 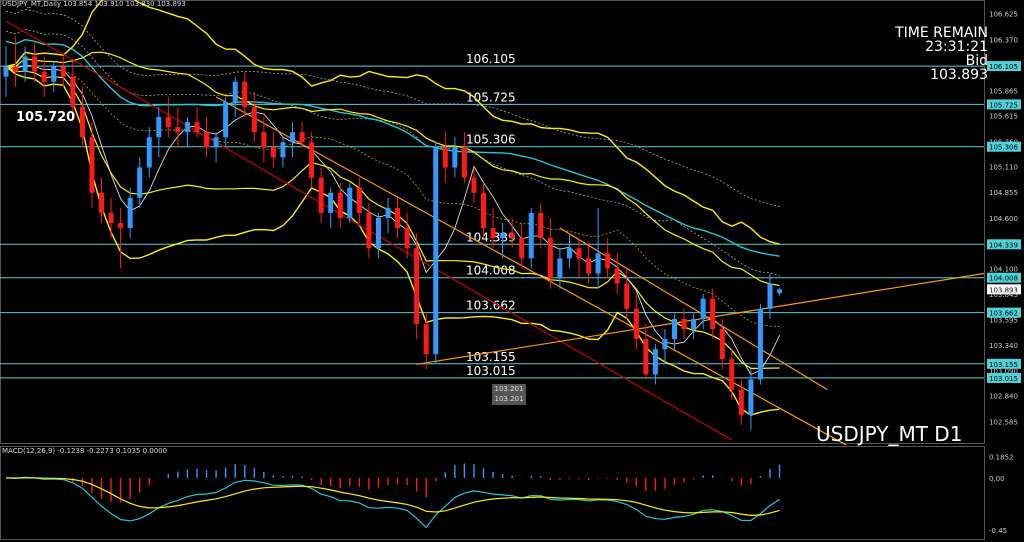 I want to click on price-tick-label: 105.725, so click(x=1003, y=105).